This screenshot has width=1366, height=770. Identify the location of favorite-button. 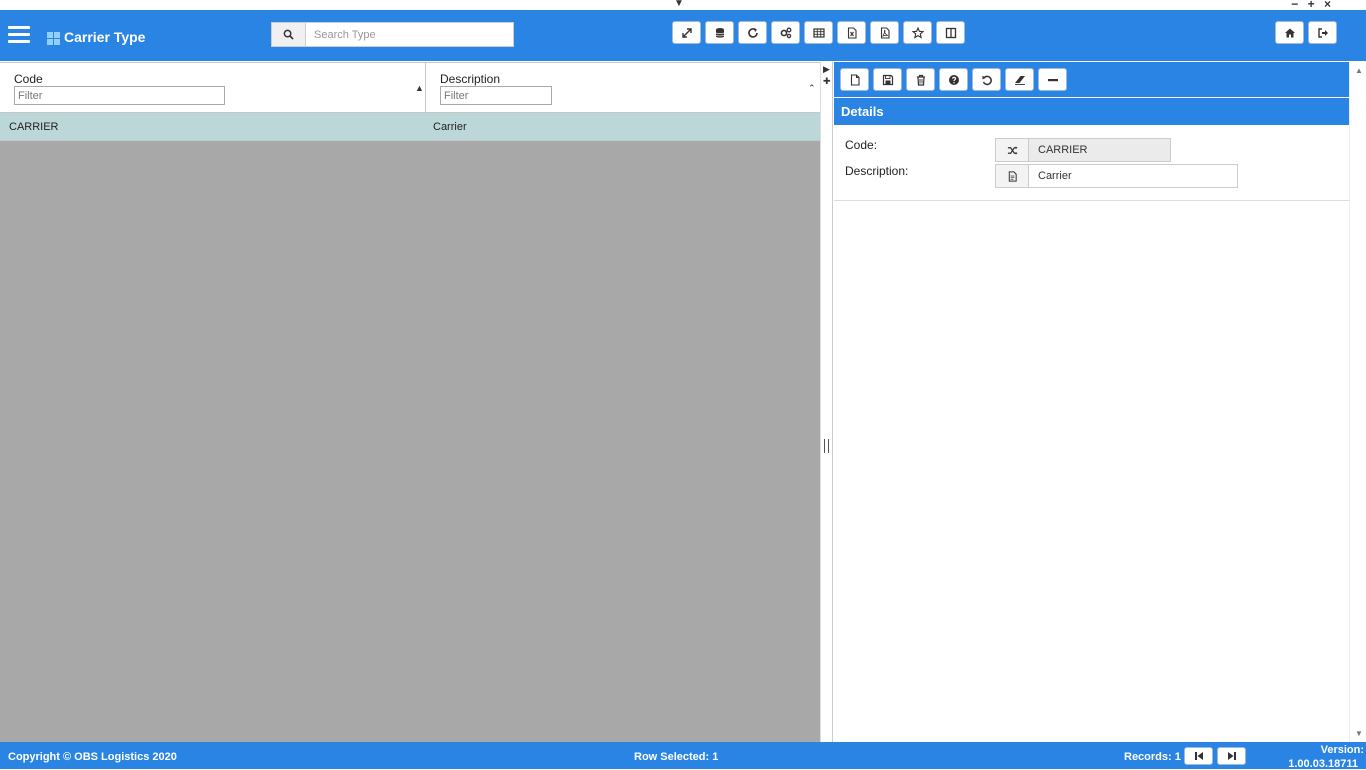
(917, 32).